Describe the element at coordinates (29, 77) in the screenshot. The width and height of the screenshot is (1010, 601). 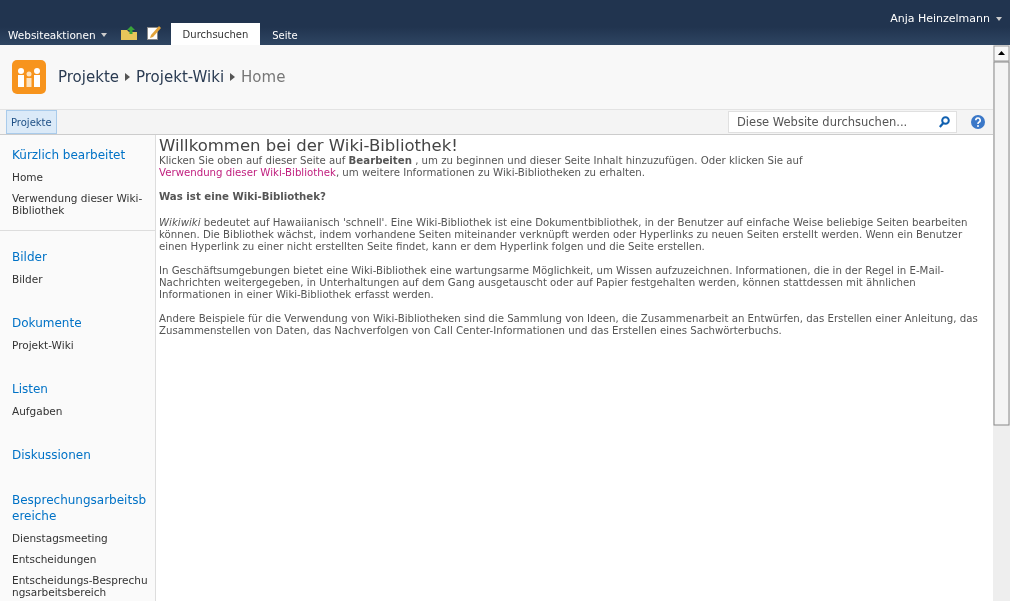
I see `site-logo-icon` at that location.